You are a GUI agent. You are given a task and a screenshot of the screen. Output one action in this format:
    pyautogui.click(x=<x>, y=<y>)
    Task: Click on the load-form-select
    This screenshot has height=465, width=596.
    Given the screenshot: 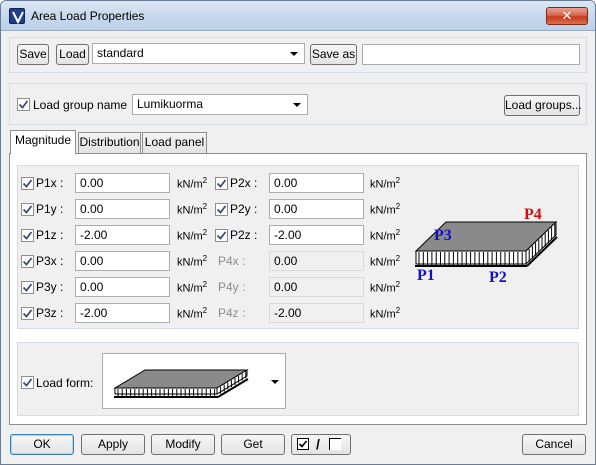 What is the action you would take?
    pyautogui.click(x=194, y=381)
    